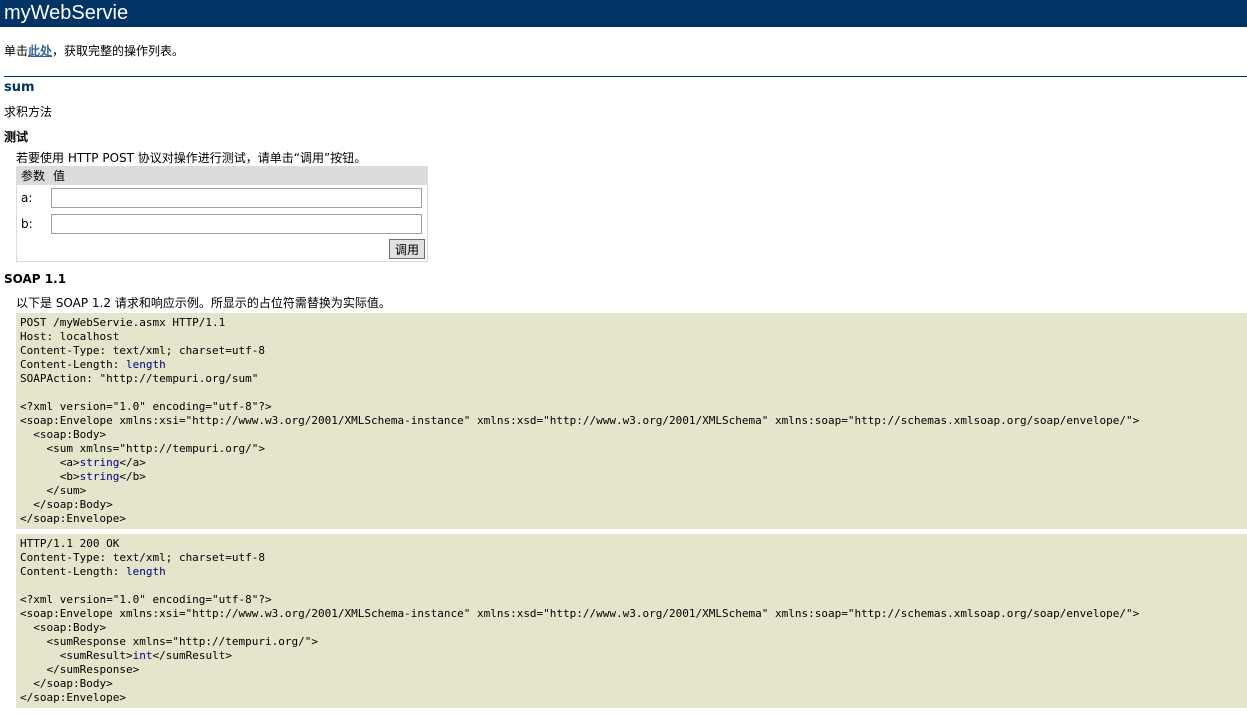 This screenshot has height=724, width=1247. I want to click on code-text: Host: localhost, so click(70, 336).